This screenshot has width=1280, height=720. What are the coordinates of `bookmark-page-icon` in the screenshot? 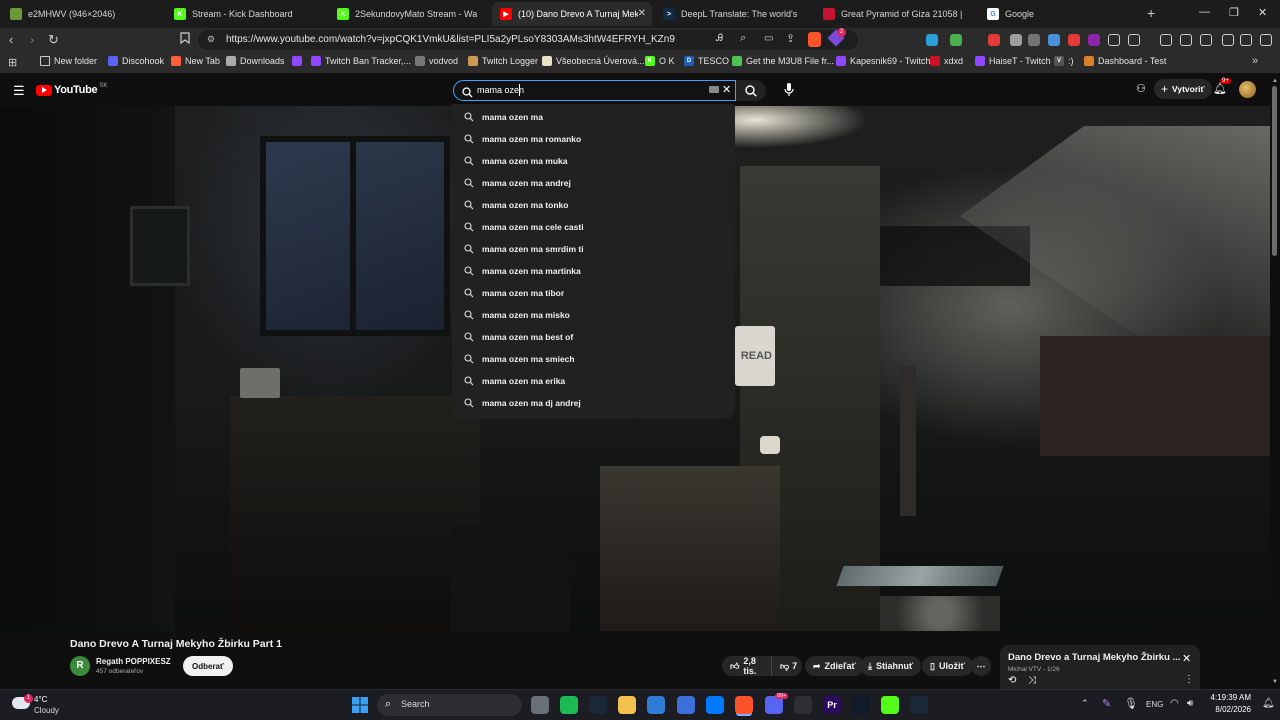 It's located at (185, 40).